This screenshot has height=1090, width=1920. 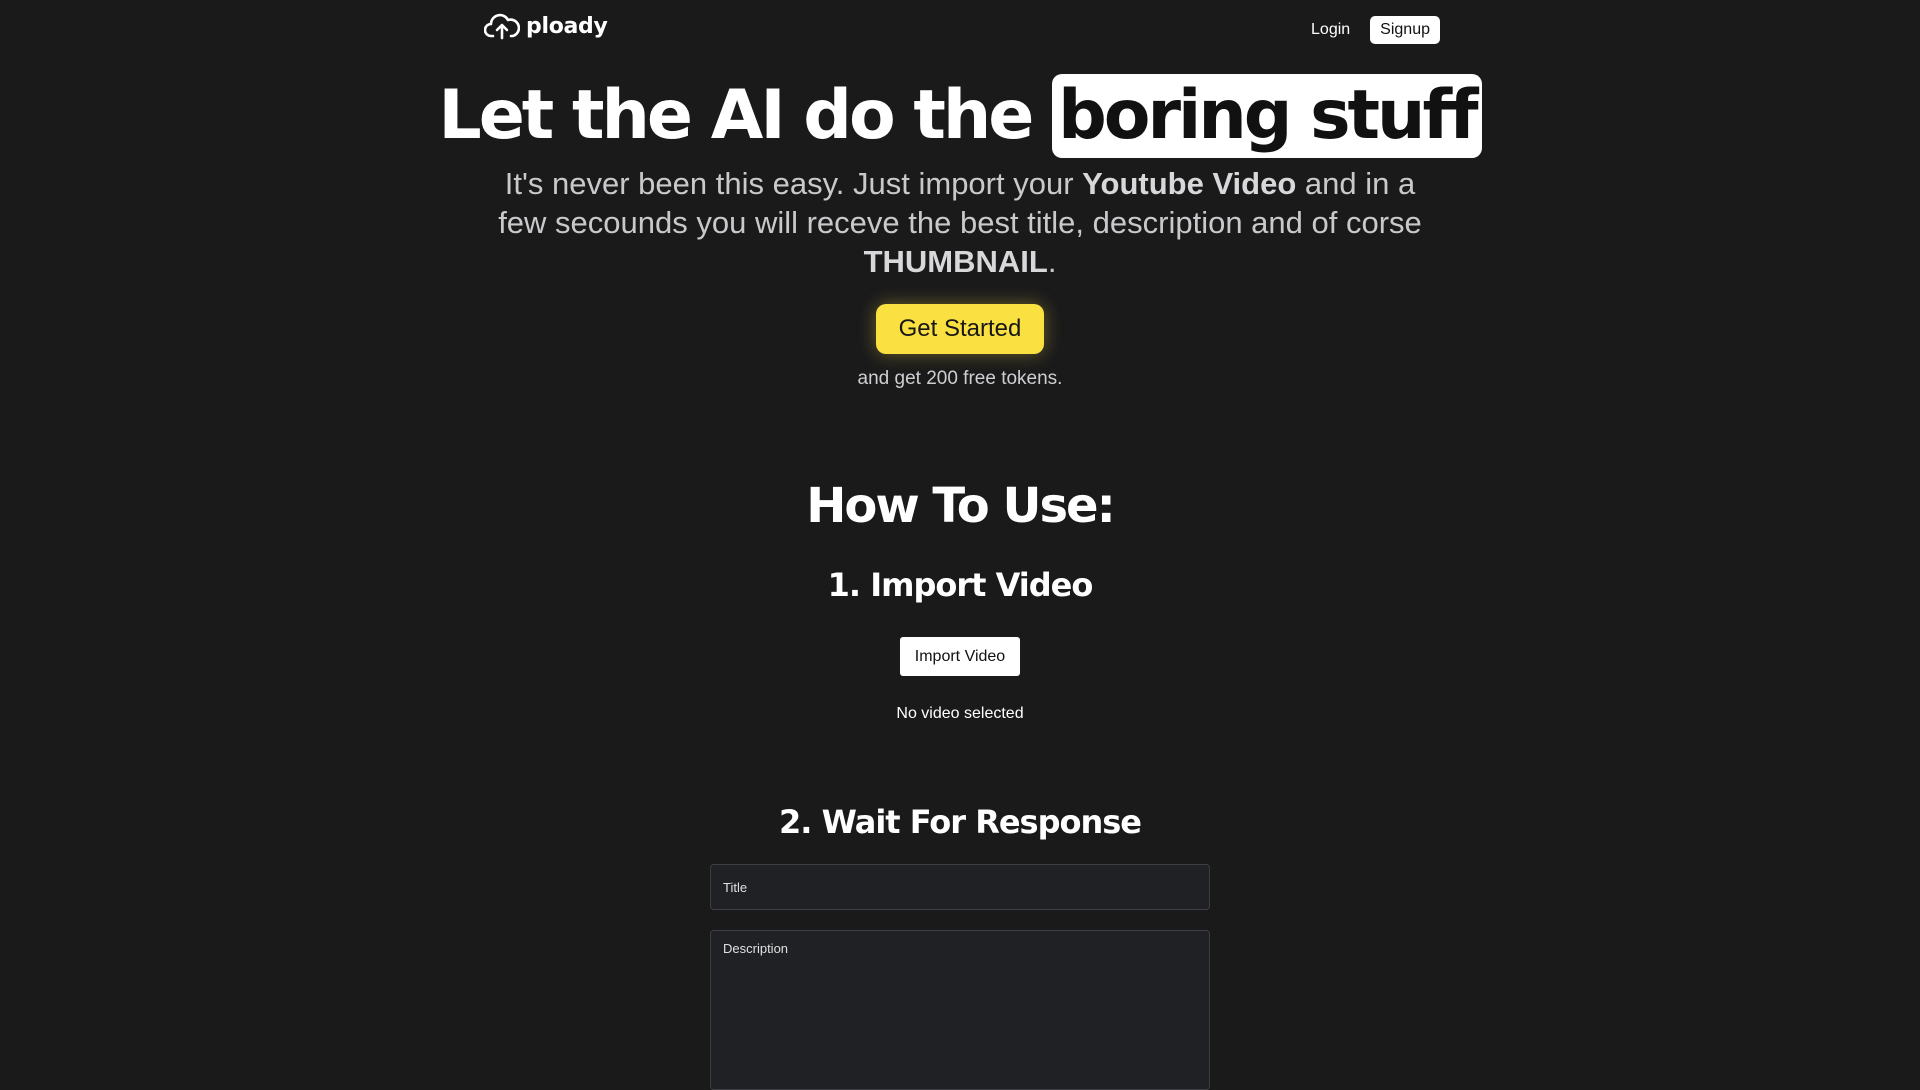 What do you see at coordinates (960, 713) in the screenshot?
I see `video-status-text: No video selected` at bounding box center [960, 713].